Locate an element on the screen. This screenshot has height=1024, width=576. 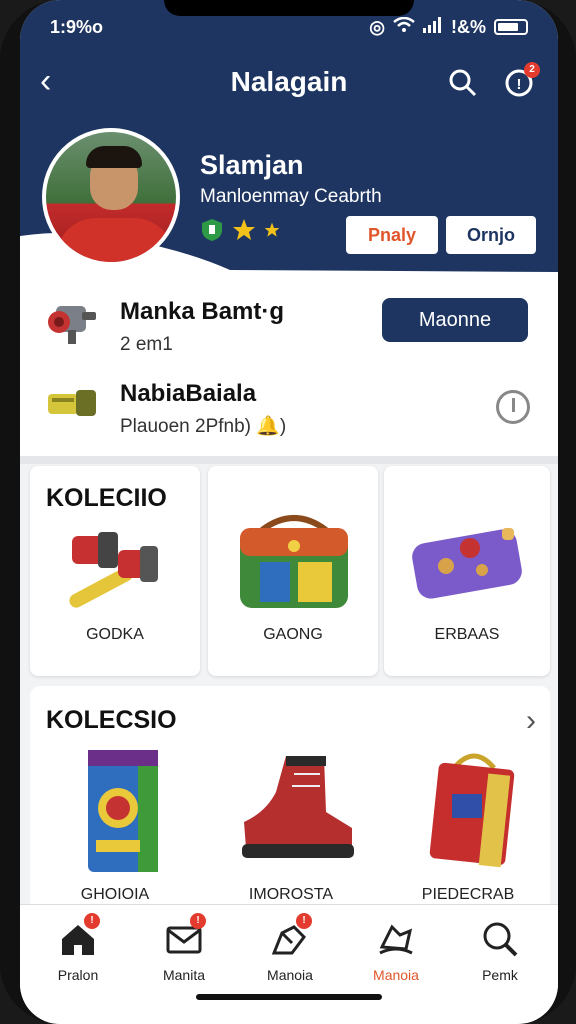
hammer-icon is located at coordinates (113, 570).